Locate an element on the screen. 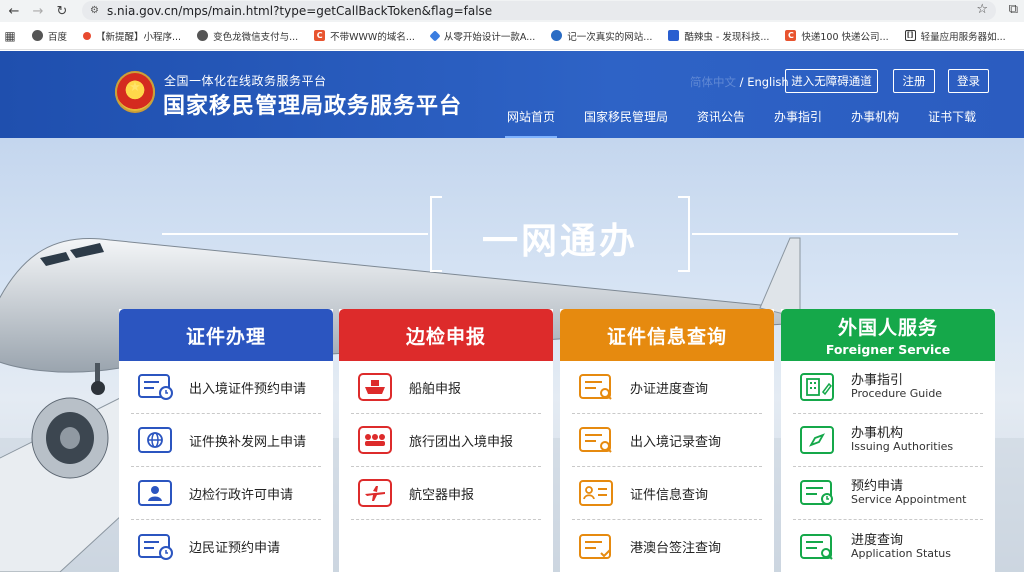 The height and width of the screenshot is (572, 1024). circle-logo-icon is located at coordinates (557, 35).